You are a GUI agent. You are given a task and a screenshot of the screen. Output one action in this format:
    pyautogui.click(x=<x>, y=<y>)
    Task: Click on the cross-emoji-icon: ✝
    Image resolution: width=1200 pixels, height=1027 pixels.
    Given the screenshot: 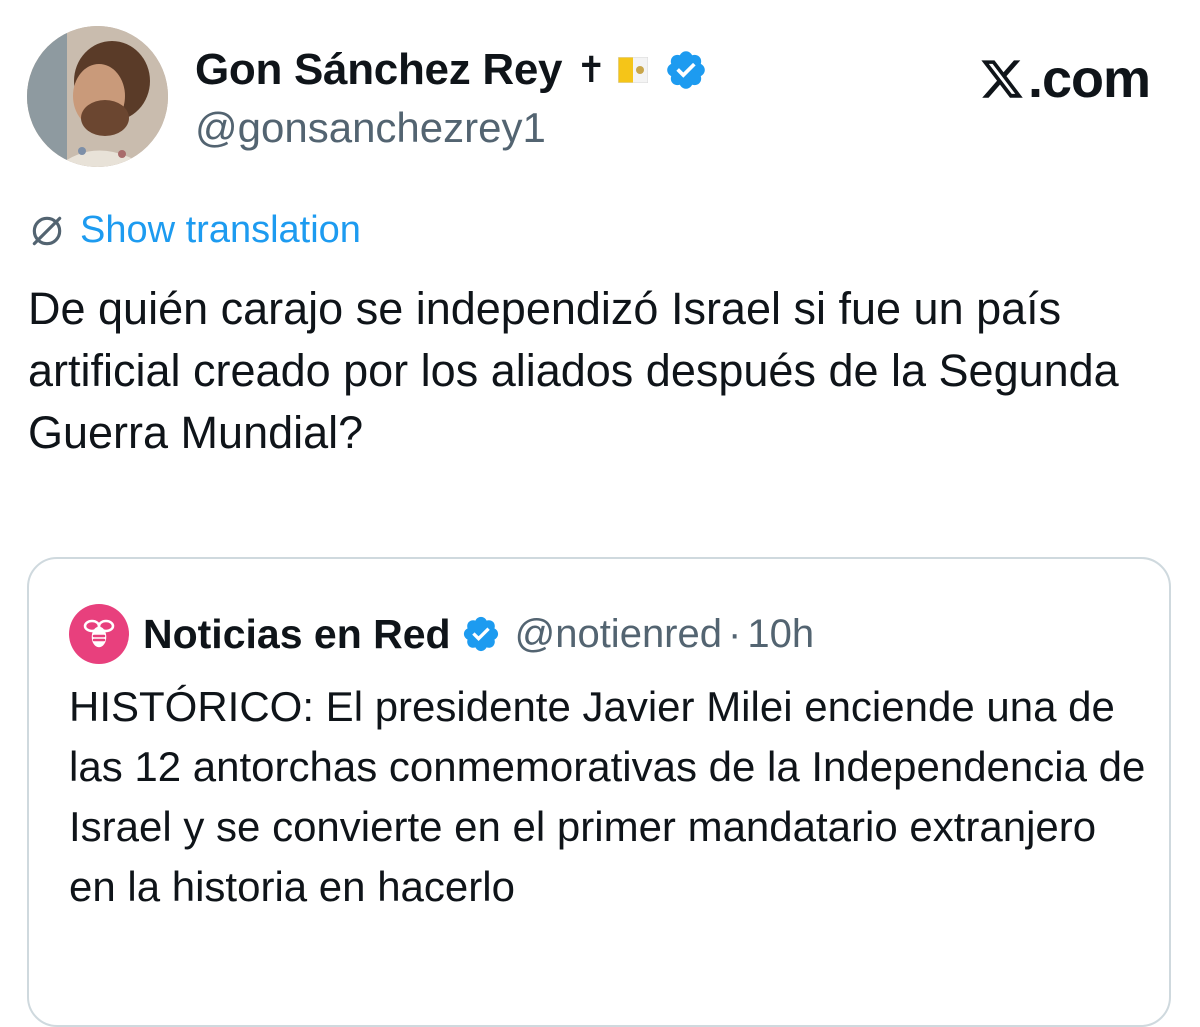 What is the action you would take?
    pyautogui.click(x=591, y=69)
    